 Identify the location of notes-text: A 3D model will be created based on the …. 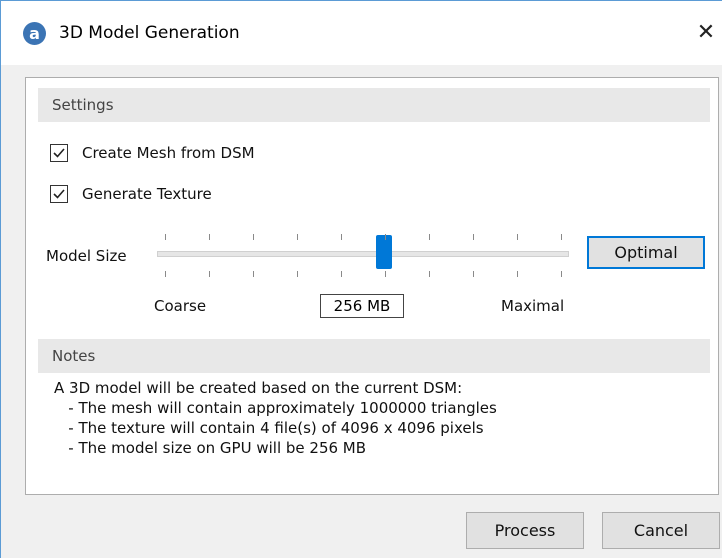
(275, 418).